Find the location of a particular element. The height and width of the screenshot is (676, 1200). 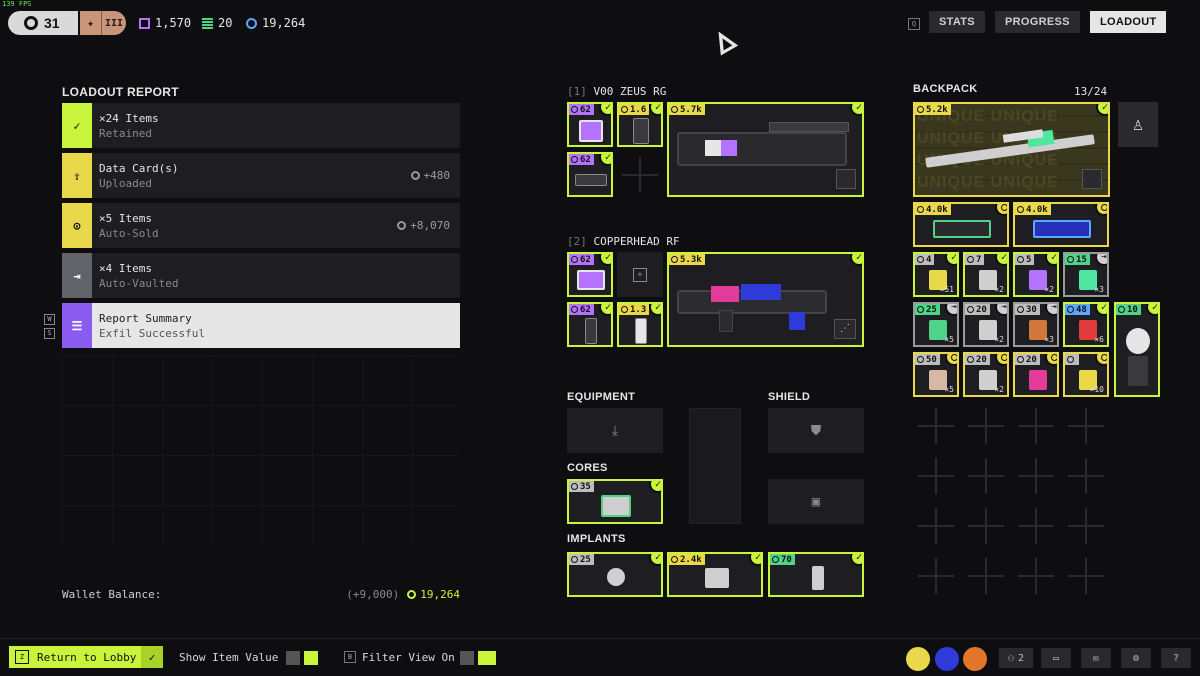

tab-loadout: LOADOUT is located at coordinates (1128, 22).